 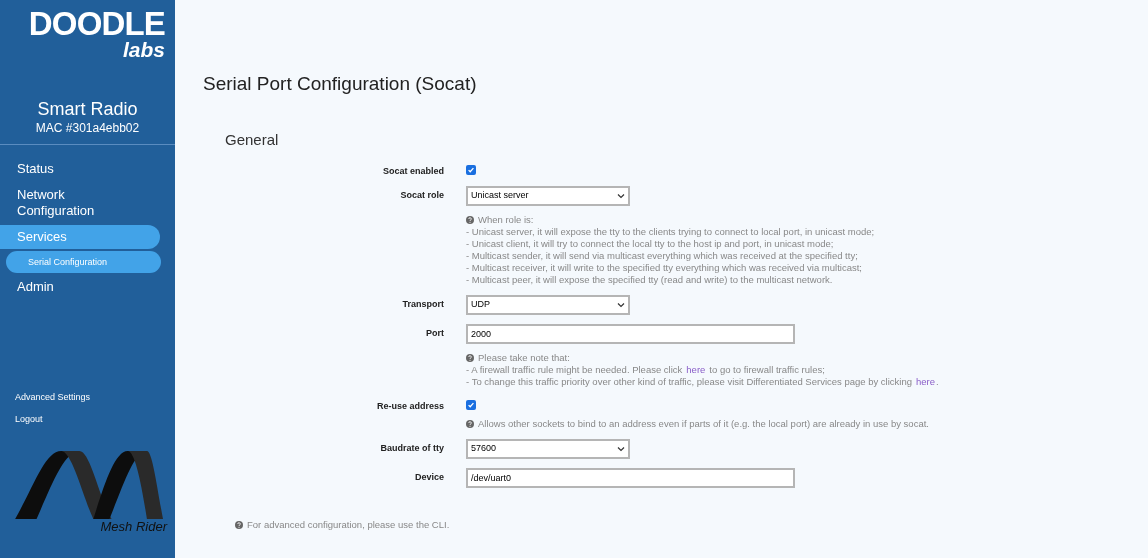 What do you see at coordinates (767, 370) in the screenshot?
I see `help-text: to go to firewall traffic rules;` at bounding box center [767, 370].